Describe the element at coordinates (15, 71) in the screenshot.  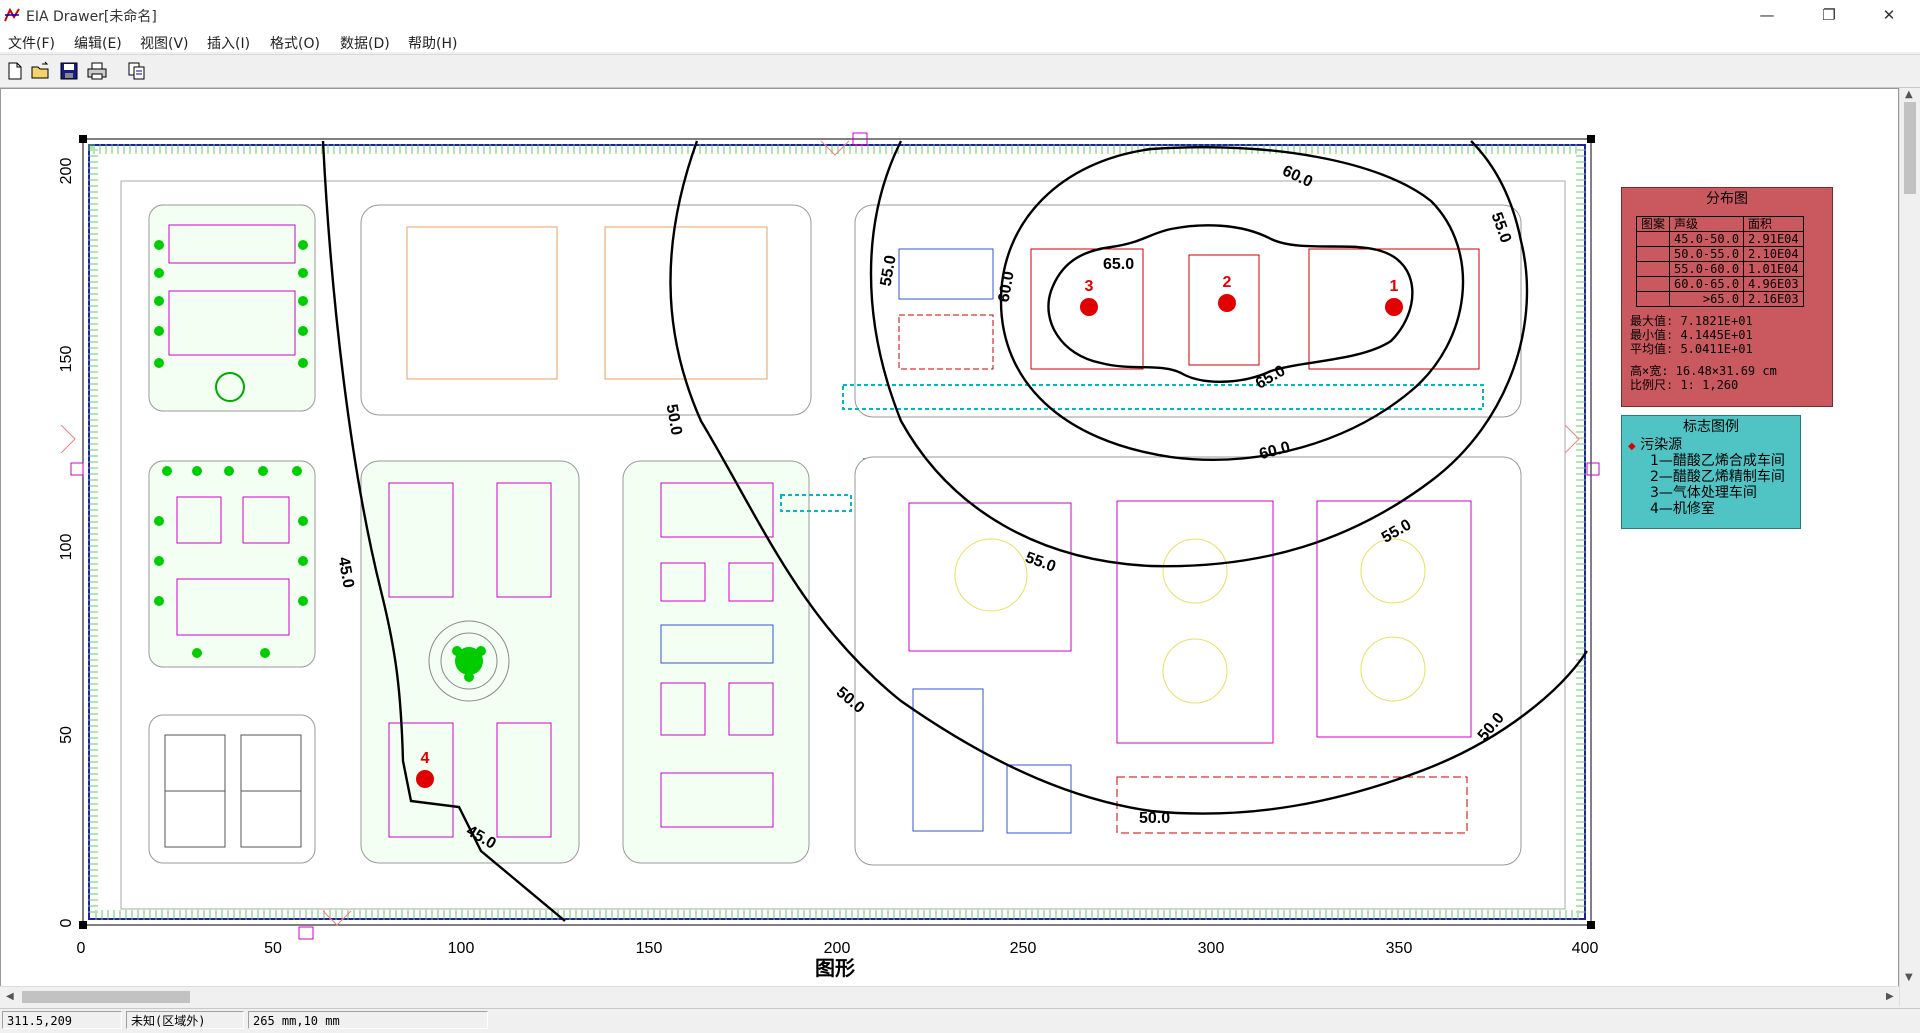
I see `new-file-icon` at that location.